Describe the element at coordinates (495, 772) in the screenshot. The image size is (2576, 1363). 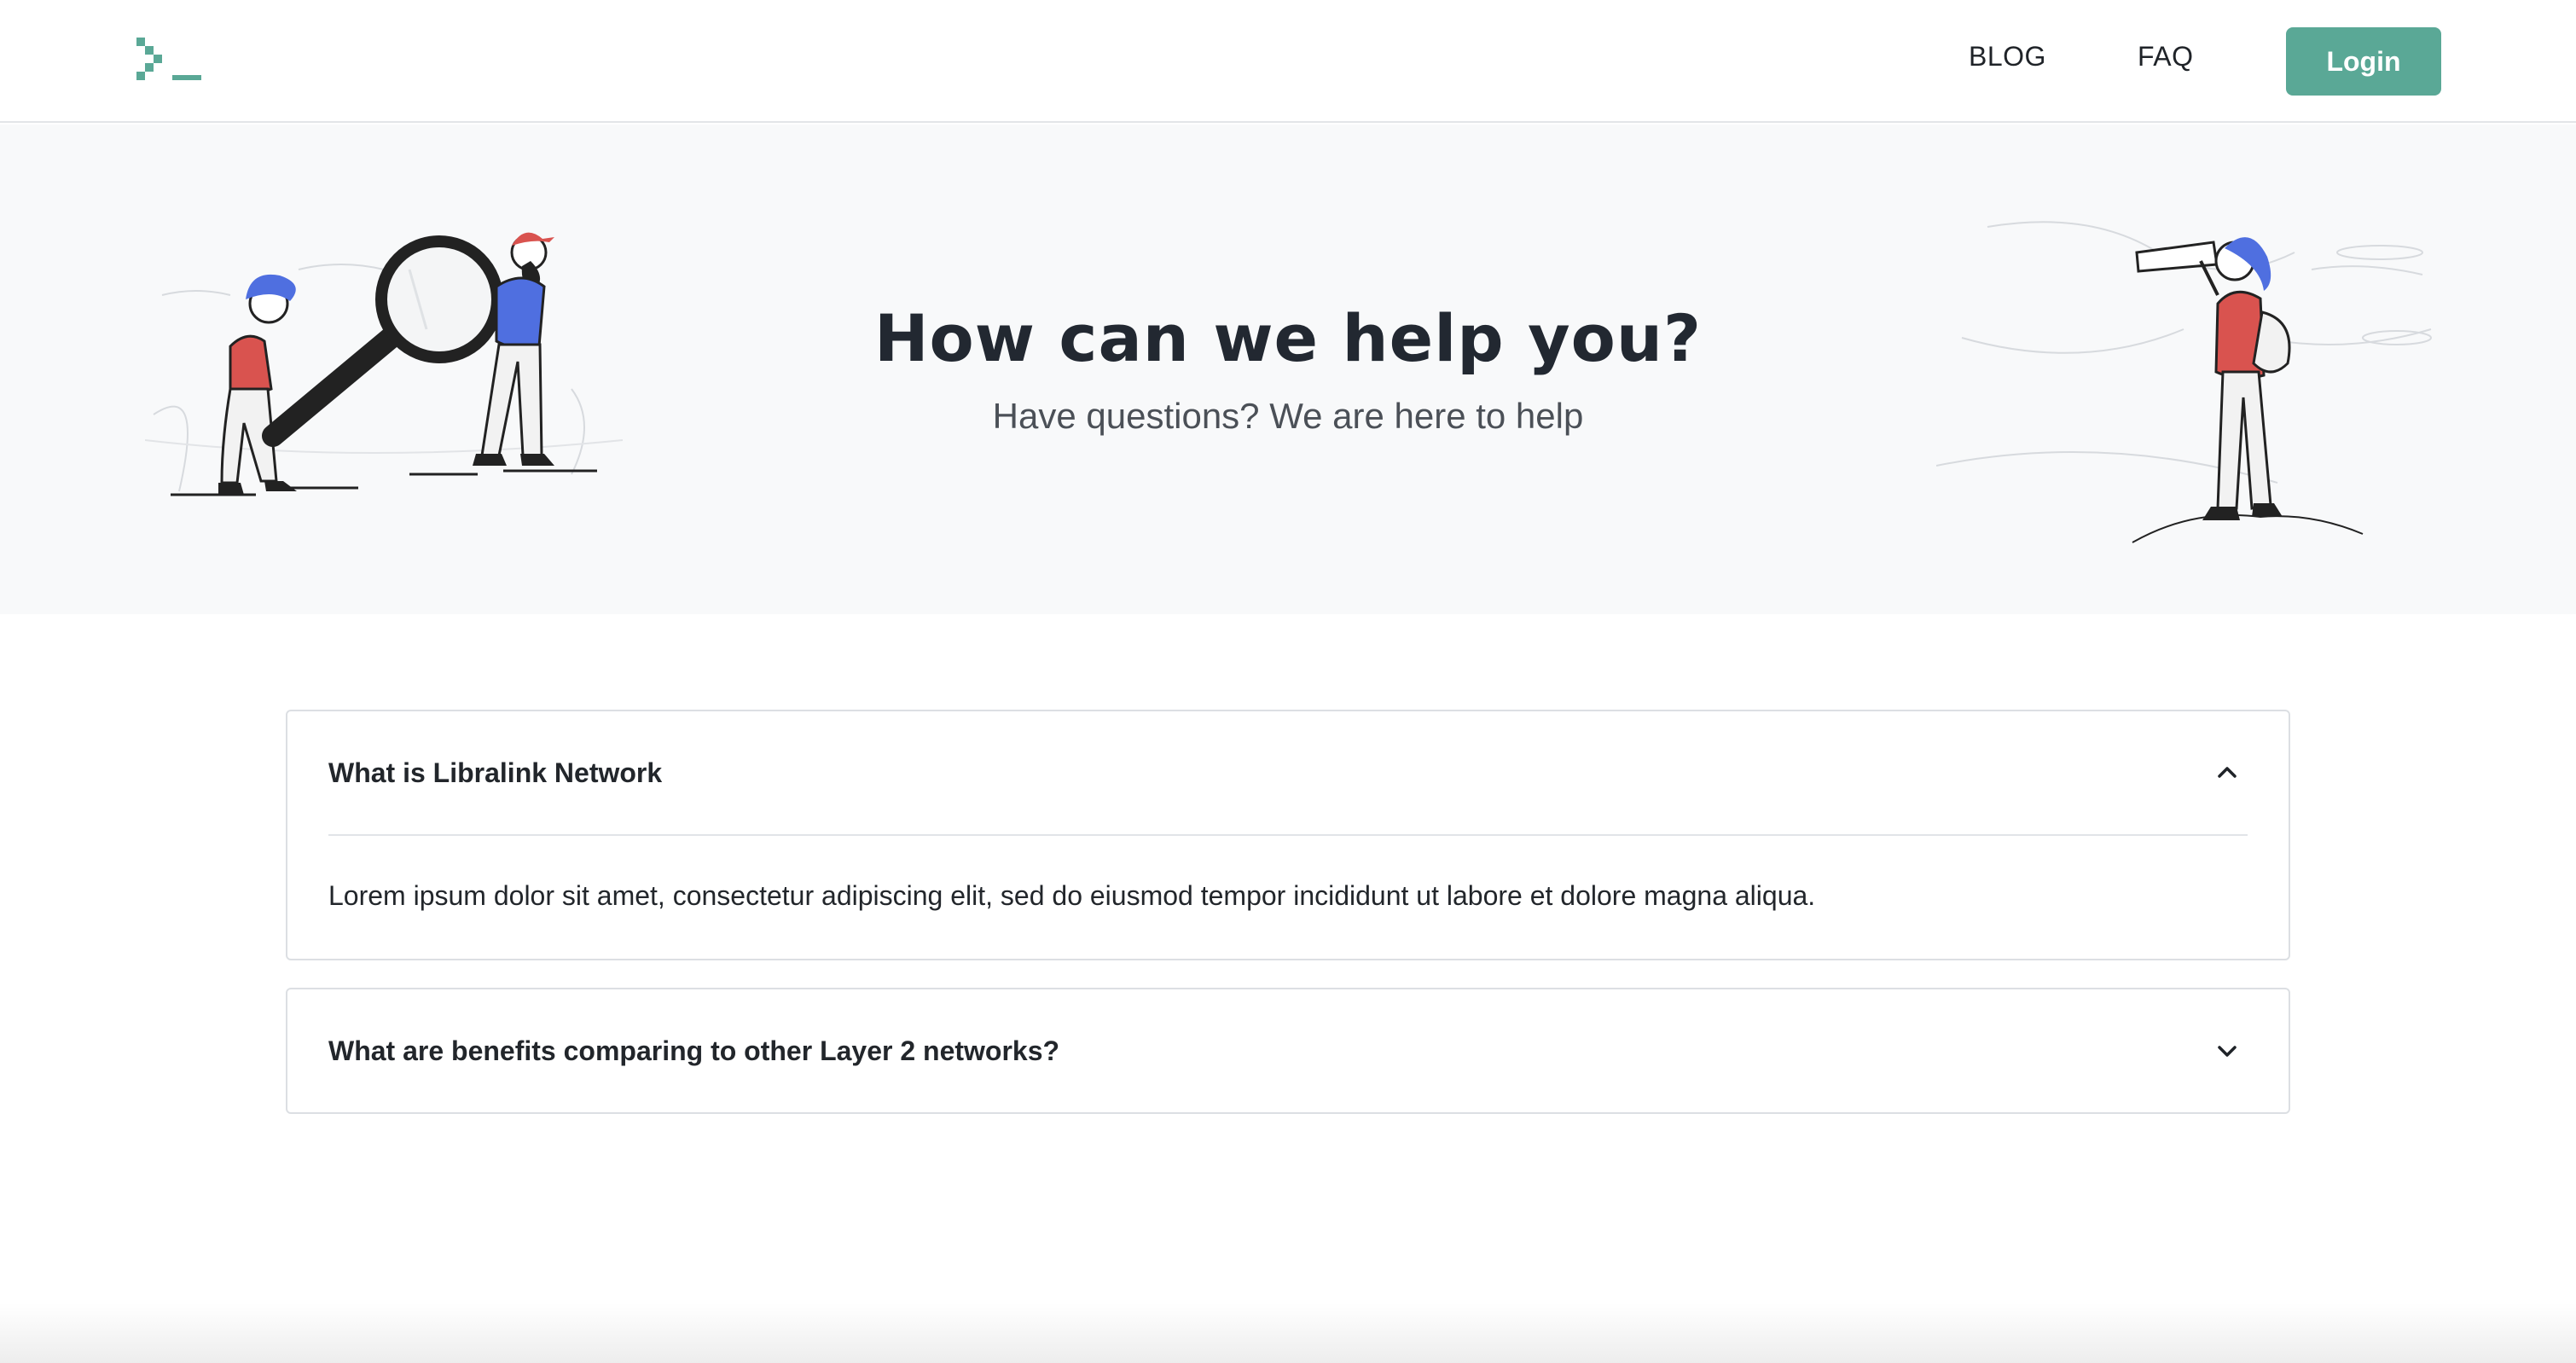
I see `faq-question: What is Libralink Network` at that location.